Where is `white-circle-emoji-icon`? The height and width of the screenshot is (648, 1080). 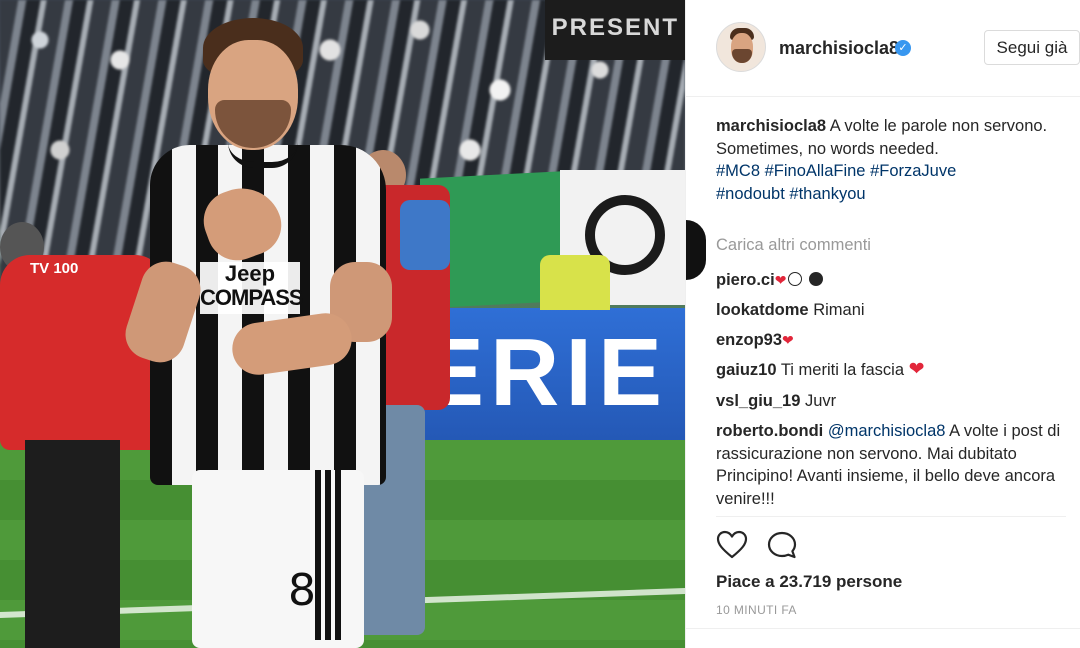 white-circle-emoji-icon is located at coordinates (795, 279).